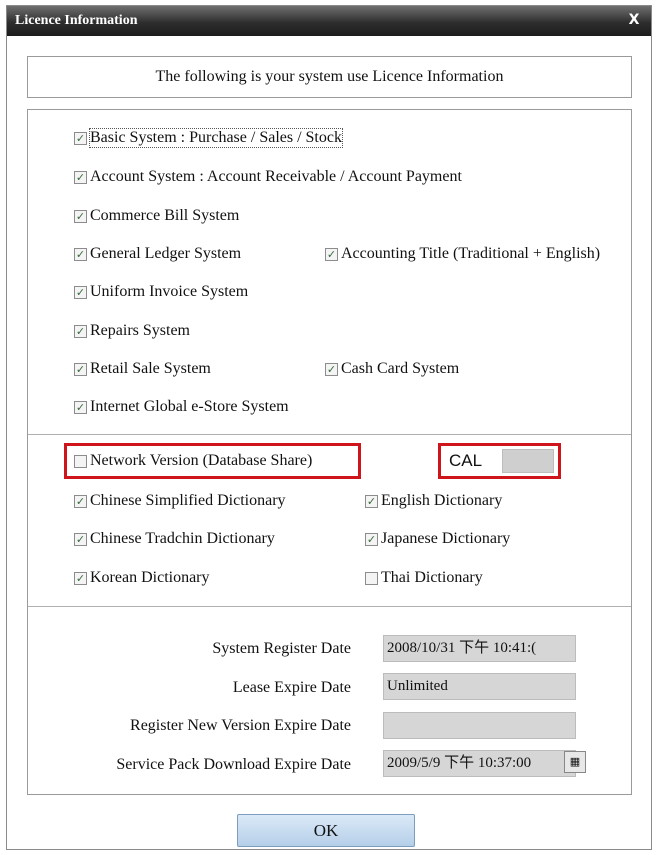  What do you see at coordinates (479, 763) in the screenshot?
I see `service-pack-expire-date-field: 2009/5/9 下午 10:37:00` at bounding box center [479, 763].